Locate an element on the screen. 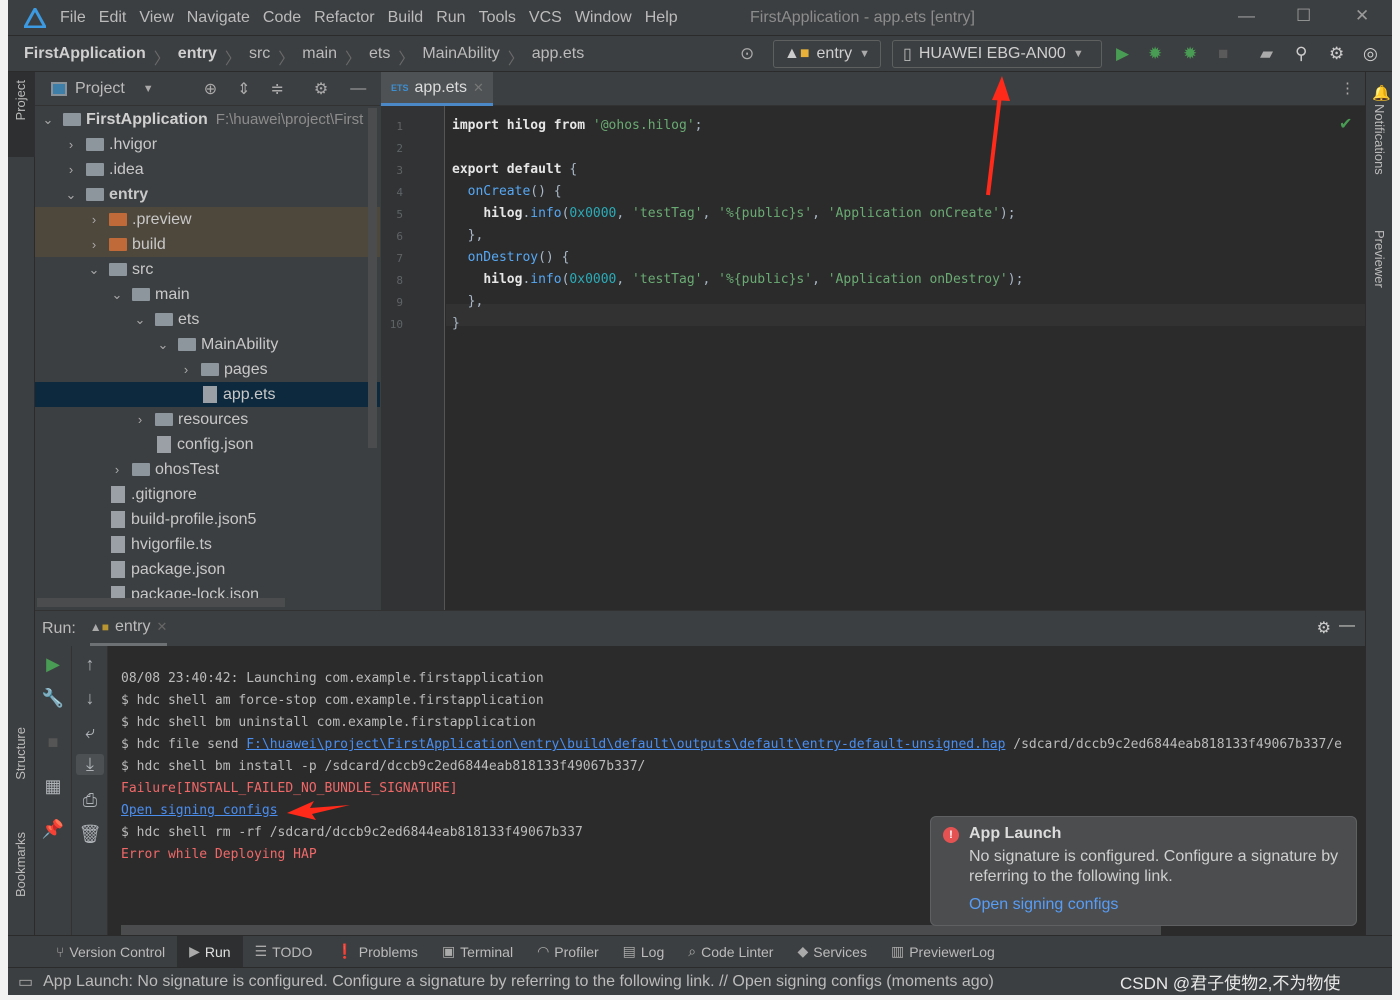  device-manager-icon: ▰ is located at coordinates (1266, 54).